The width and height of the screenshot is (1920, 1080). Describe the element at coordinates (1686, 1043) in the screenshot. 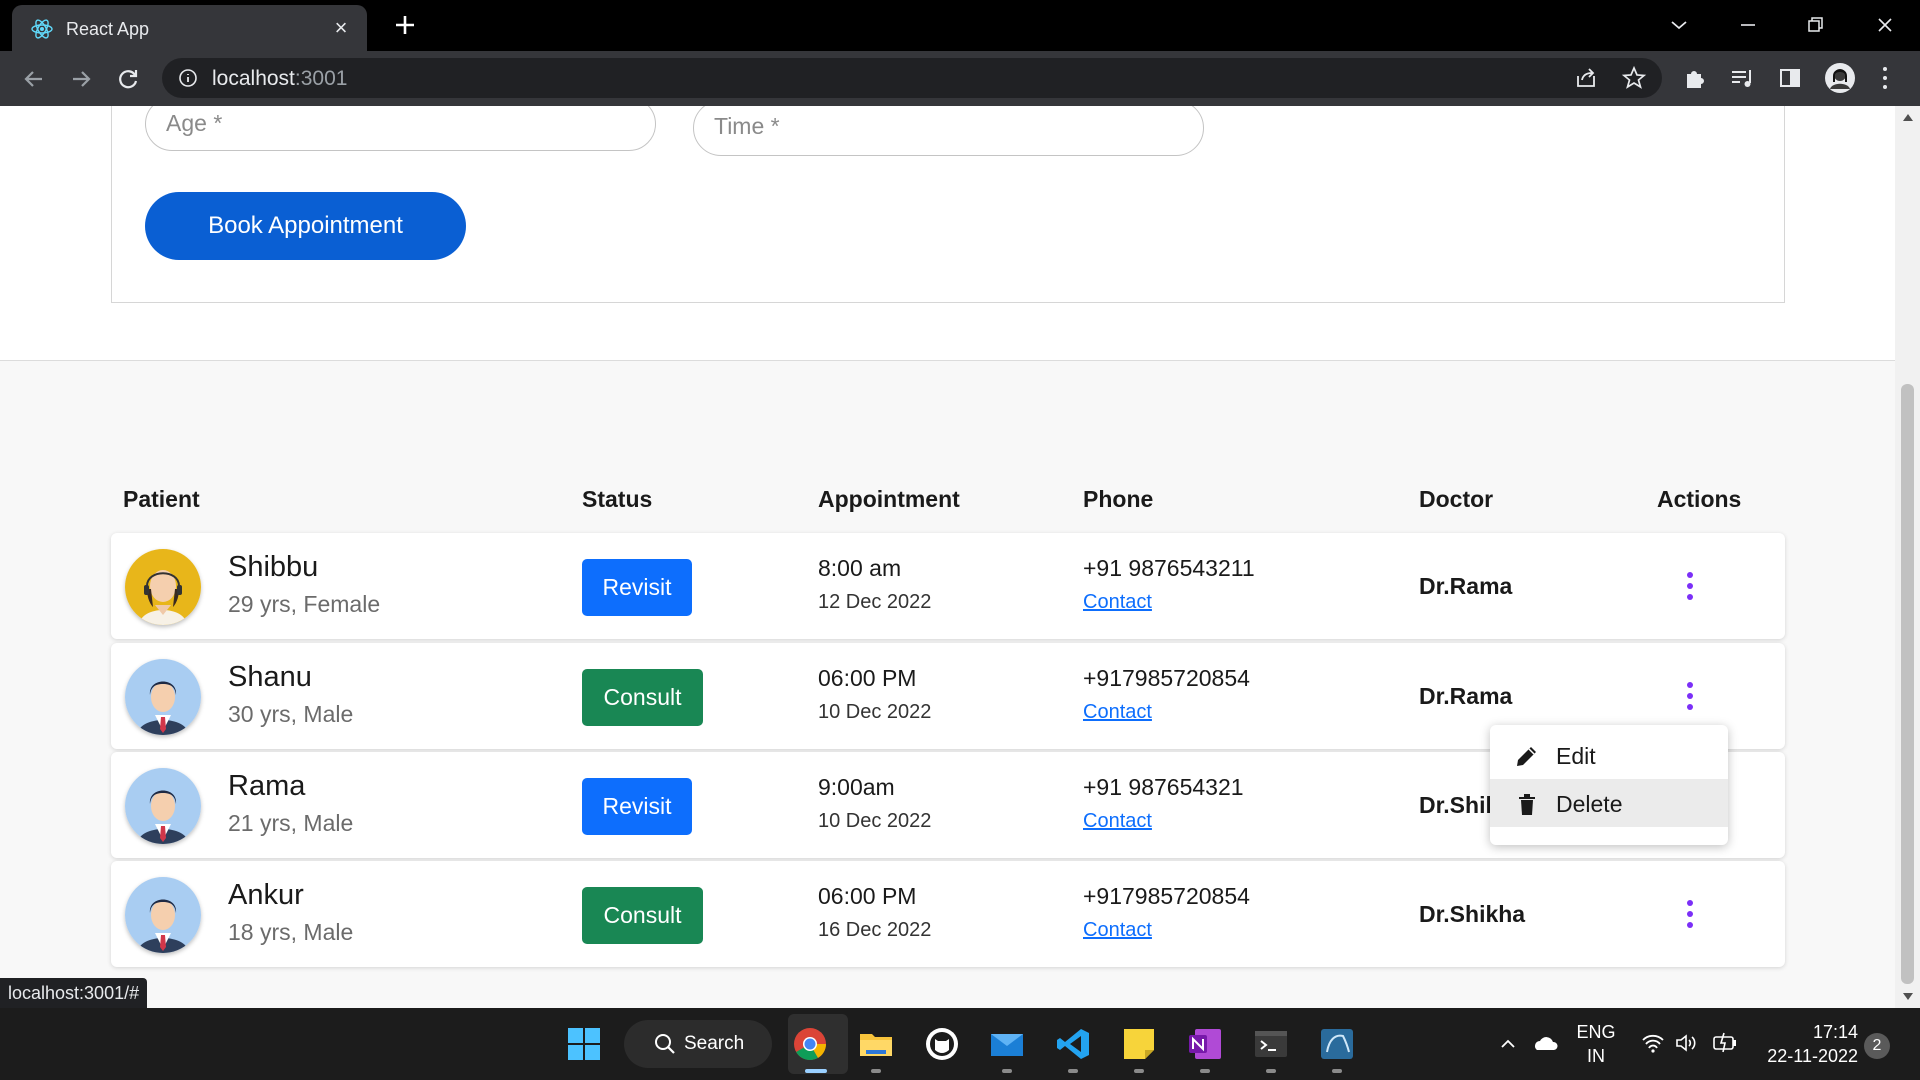

I see `volume-icon` at that location.